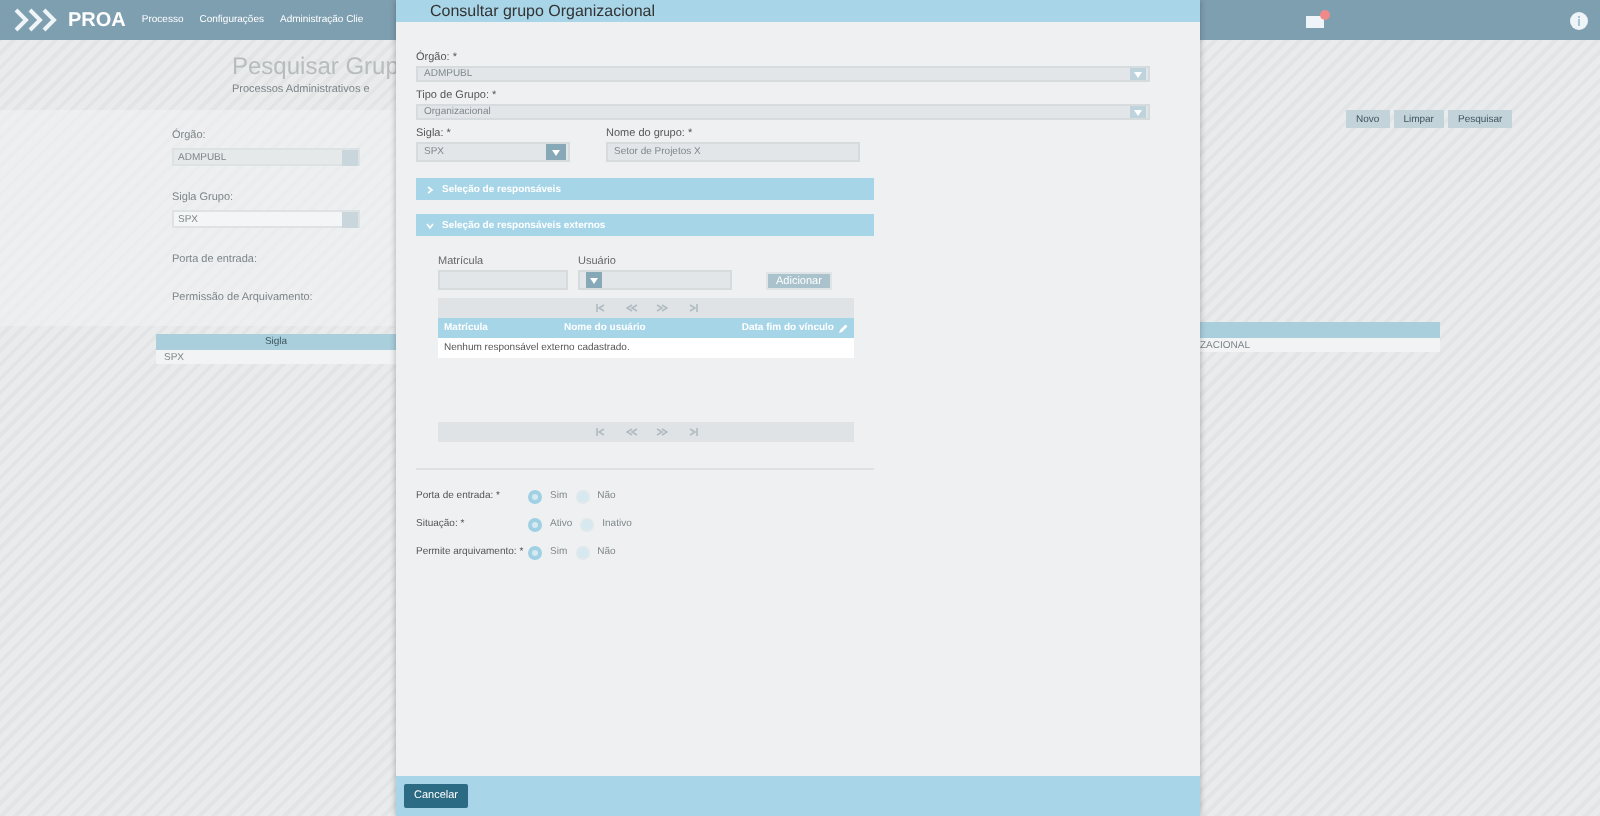  I want to click on pencil-icon, so click(843, 328).